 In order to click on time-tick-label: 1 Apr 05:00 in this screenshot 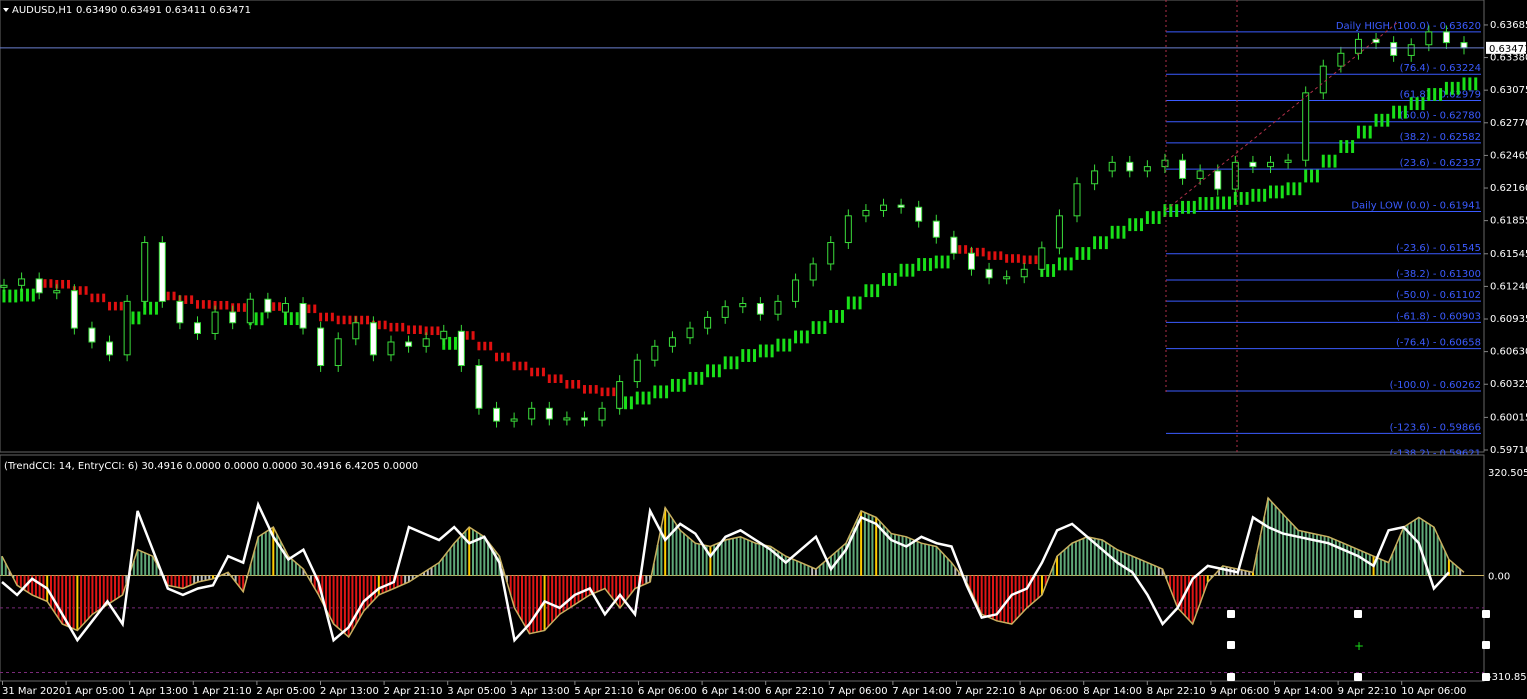, I will do `click(95, 691)`.